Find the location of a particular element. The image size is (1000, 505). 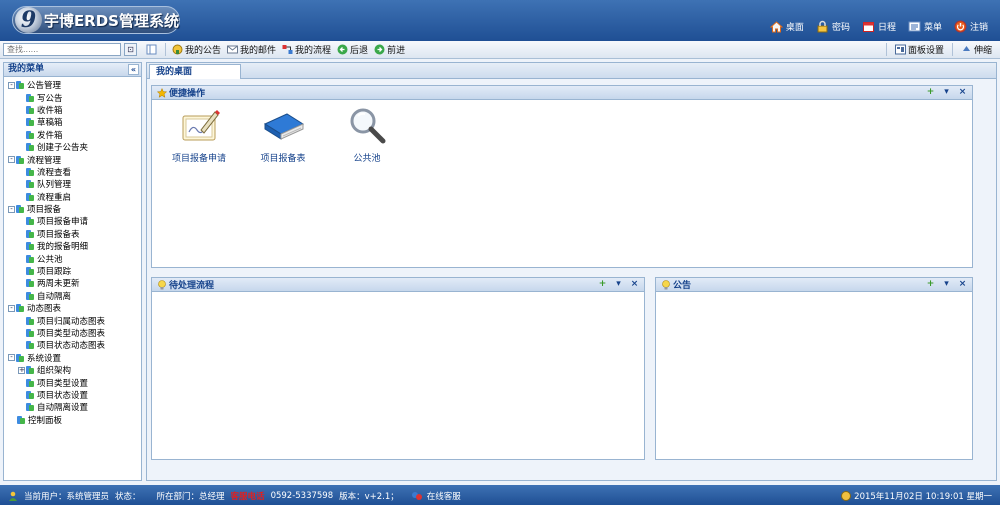

tree-node-label: 项目状态设置 is located at coordinates (63, 395).